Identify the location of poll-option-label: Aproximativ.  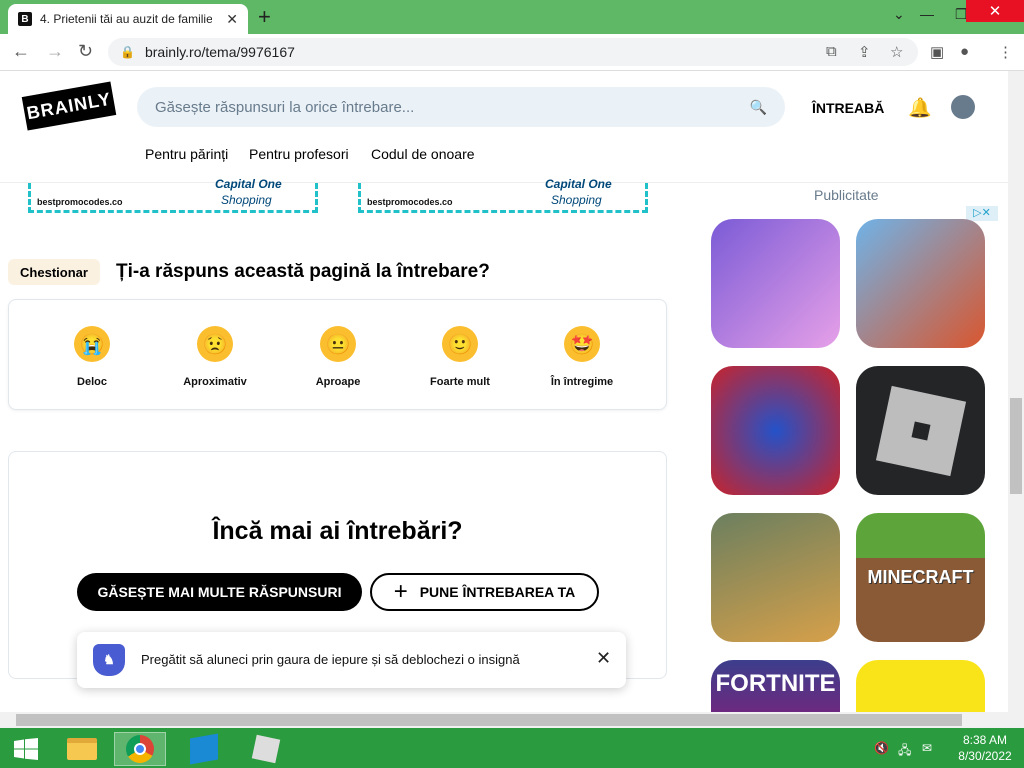
(215, 382).